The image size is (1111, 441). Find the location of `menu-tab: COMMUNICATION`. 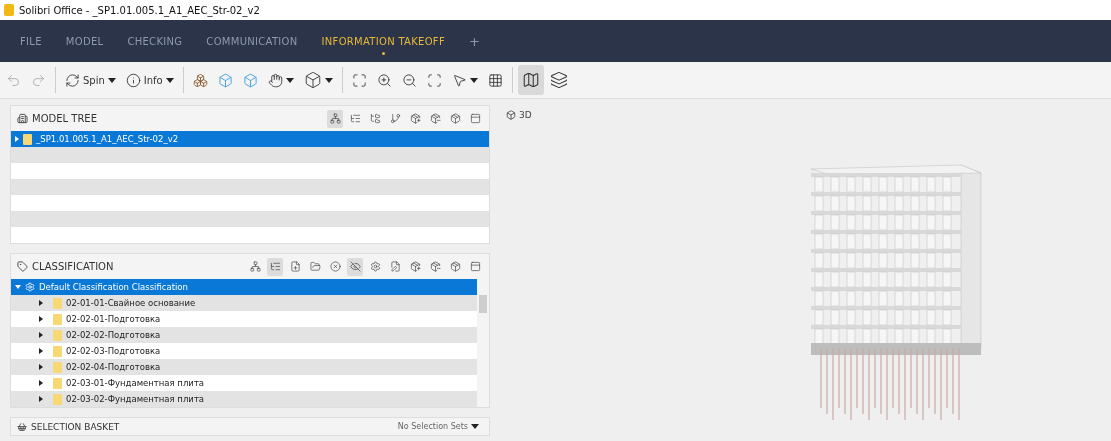

menu-tab: COMMUNICATION is located at coordinates (252, 41).